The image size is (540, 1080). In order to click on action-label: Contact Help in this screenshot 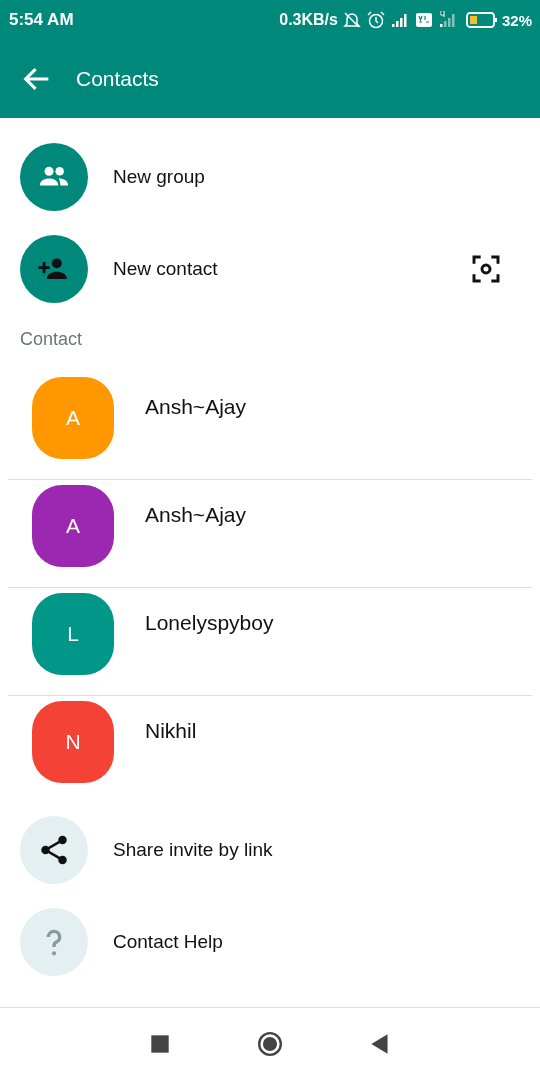, I will do `click(168, 942)`.